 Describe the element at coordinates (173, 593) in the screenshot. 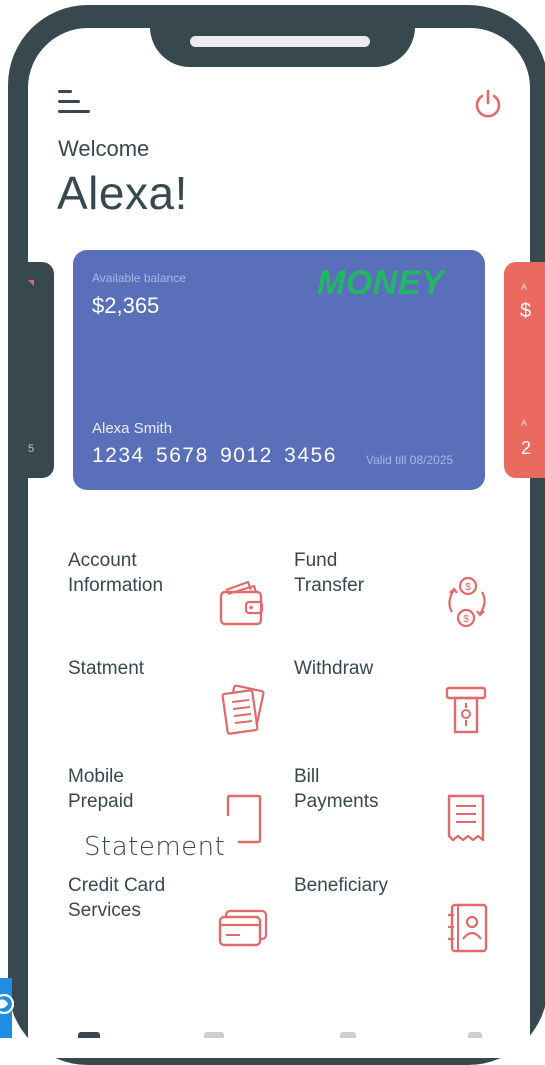

I see `service-account-information: Account Information` at that location.